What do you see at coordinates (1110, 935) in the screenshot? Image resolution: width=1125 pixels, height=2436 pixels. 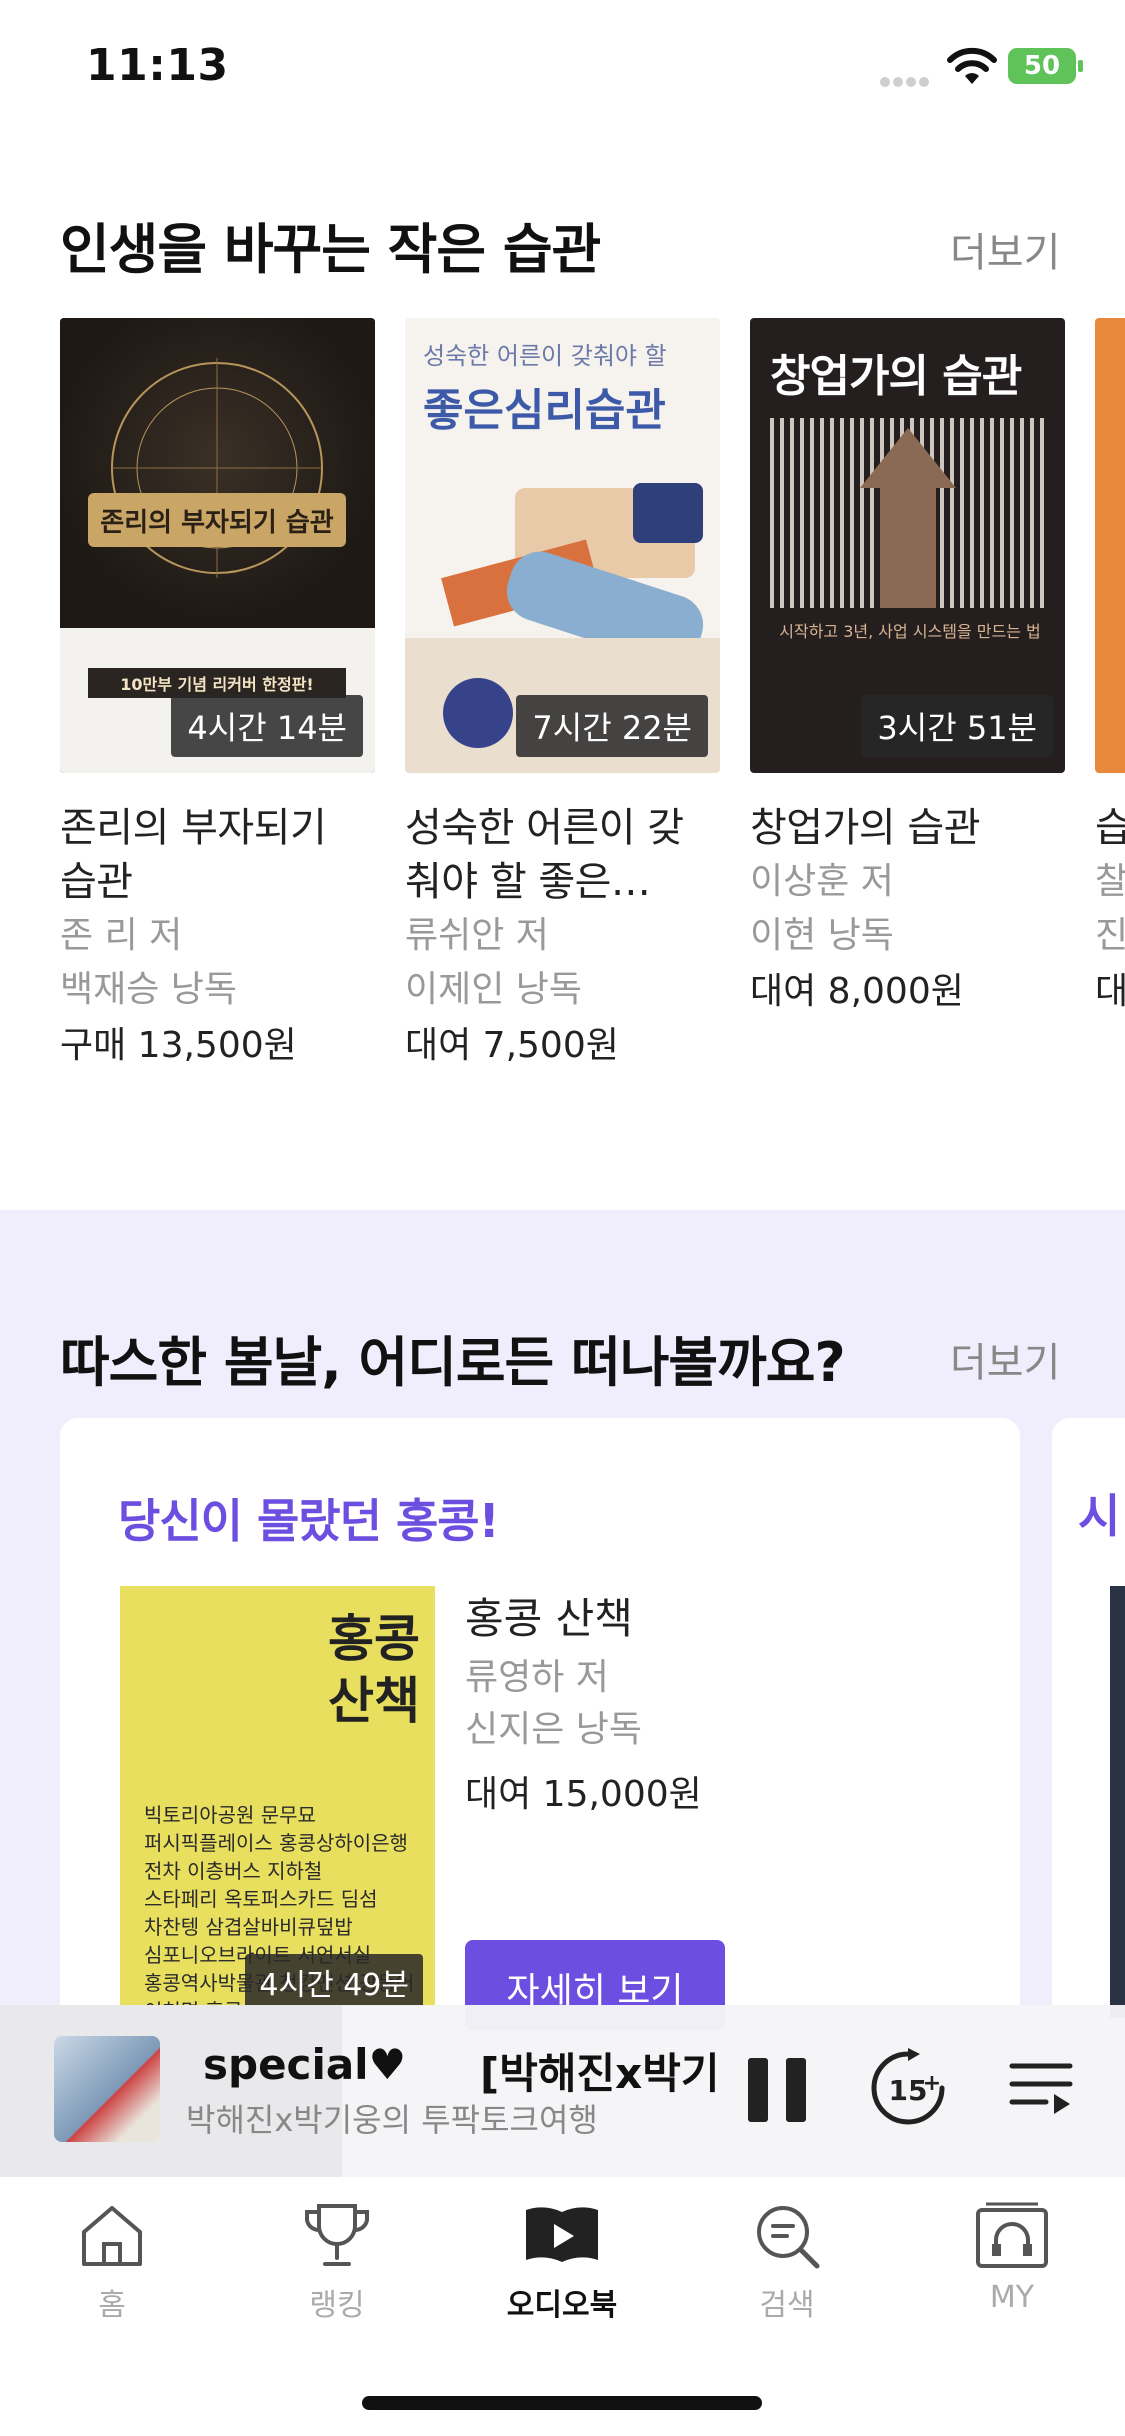 I see `book-narrator: 진` at bounding box center [1110, 935].